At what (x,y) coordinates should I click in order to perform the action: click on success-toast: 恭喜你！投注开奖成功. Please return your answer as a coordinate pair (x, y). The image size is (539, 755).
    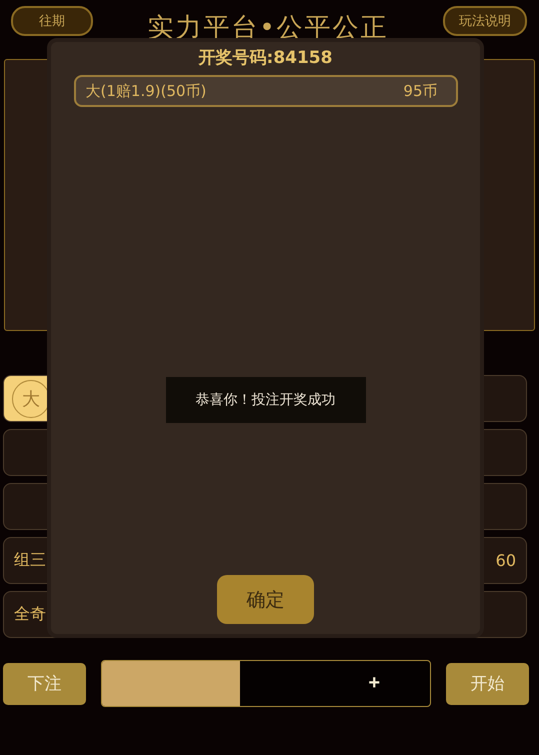
    Looking at the image, I should click on (266, 400).